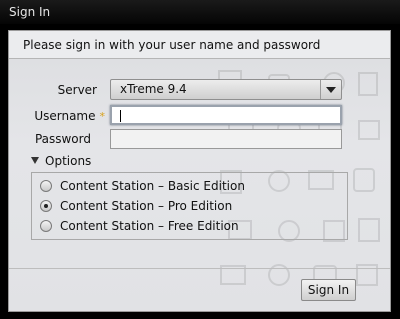 Image resolution: width=400 pixels, height=319 pixels. What do you see at coordinates (68, 161) in the screenshot?
I see `options-toggle-label: Options` at bounding box center [68, 161].